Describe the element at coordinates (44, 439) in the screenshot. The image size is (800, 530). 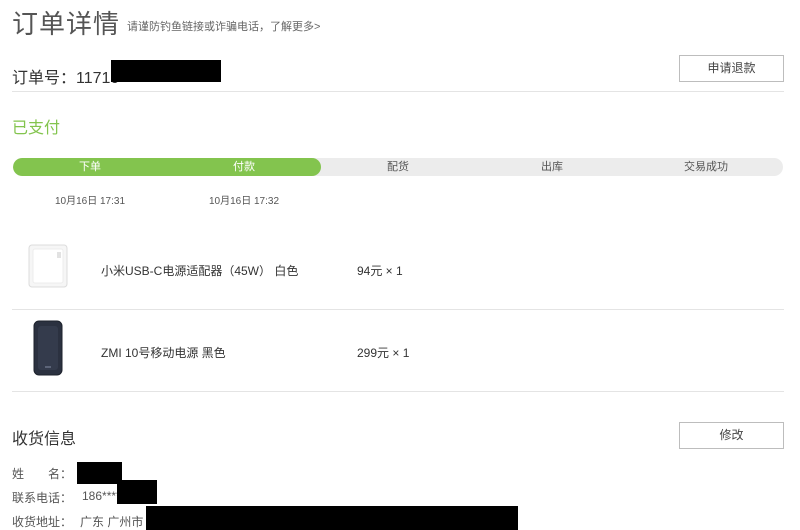
I see `shipping-info-title: 收货信息` at that location.